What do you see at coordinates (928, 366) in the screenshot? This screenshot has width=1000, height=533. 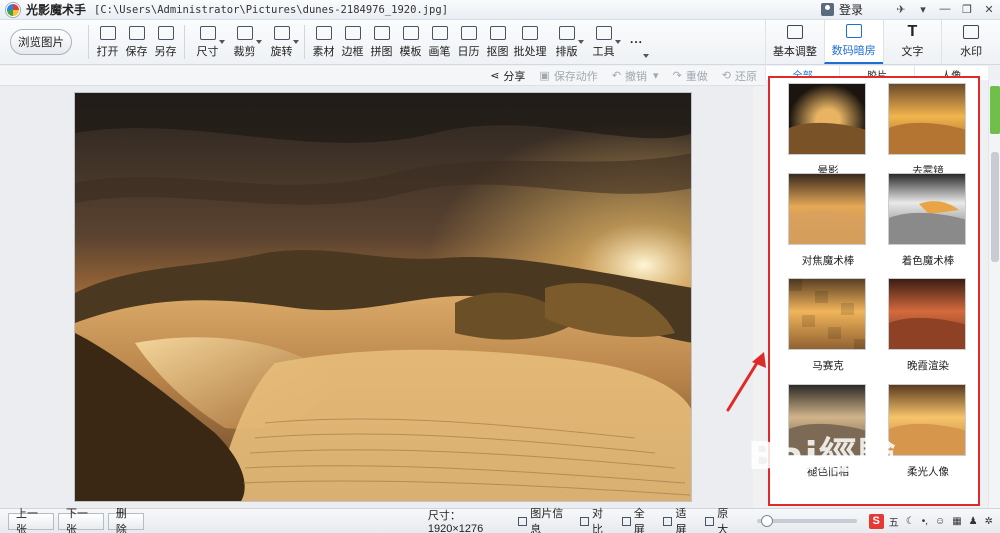 I see `effect-name: 晚霞渲染` at bounding box center [928, 366].